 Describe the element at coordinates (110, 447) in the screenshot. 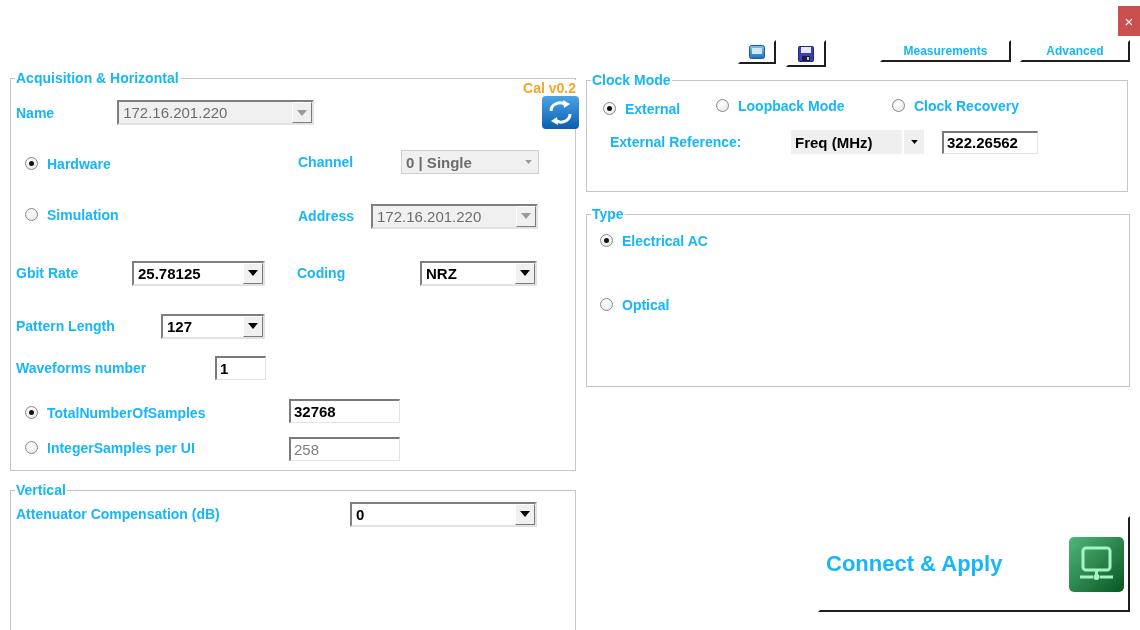

I see `radio-option: IntegerSamples per UI` at that location.